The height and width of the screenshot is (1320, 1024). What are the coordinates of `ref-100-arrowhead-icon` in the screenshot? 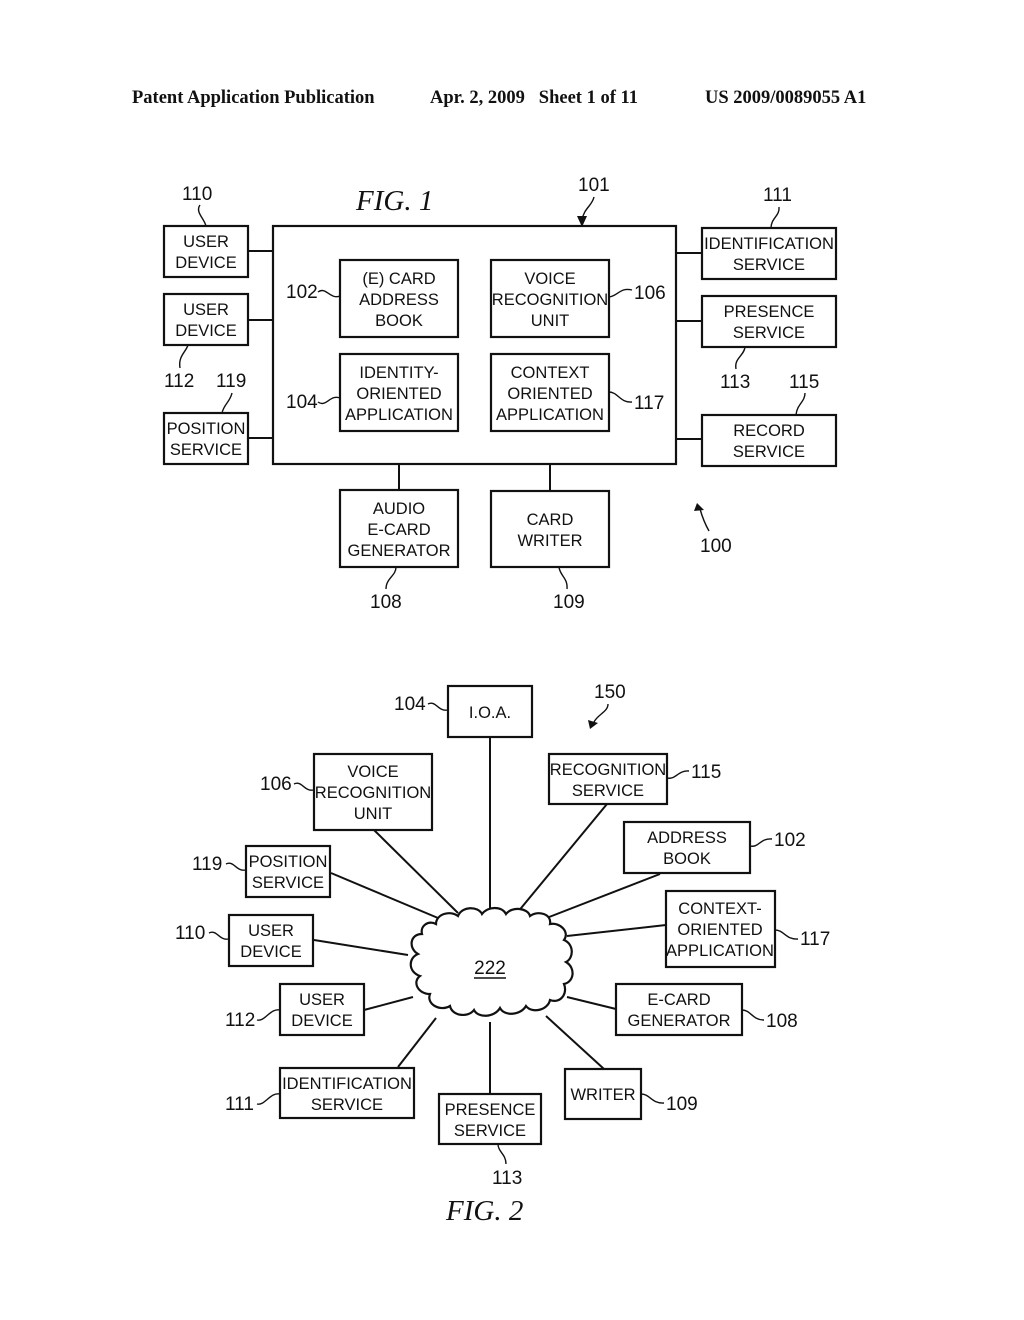 It's located at (699, 507).